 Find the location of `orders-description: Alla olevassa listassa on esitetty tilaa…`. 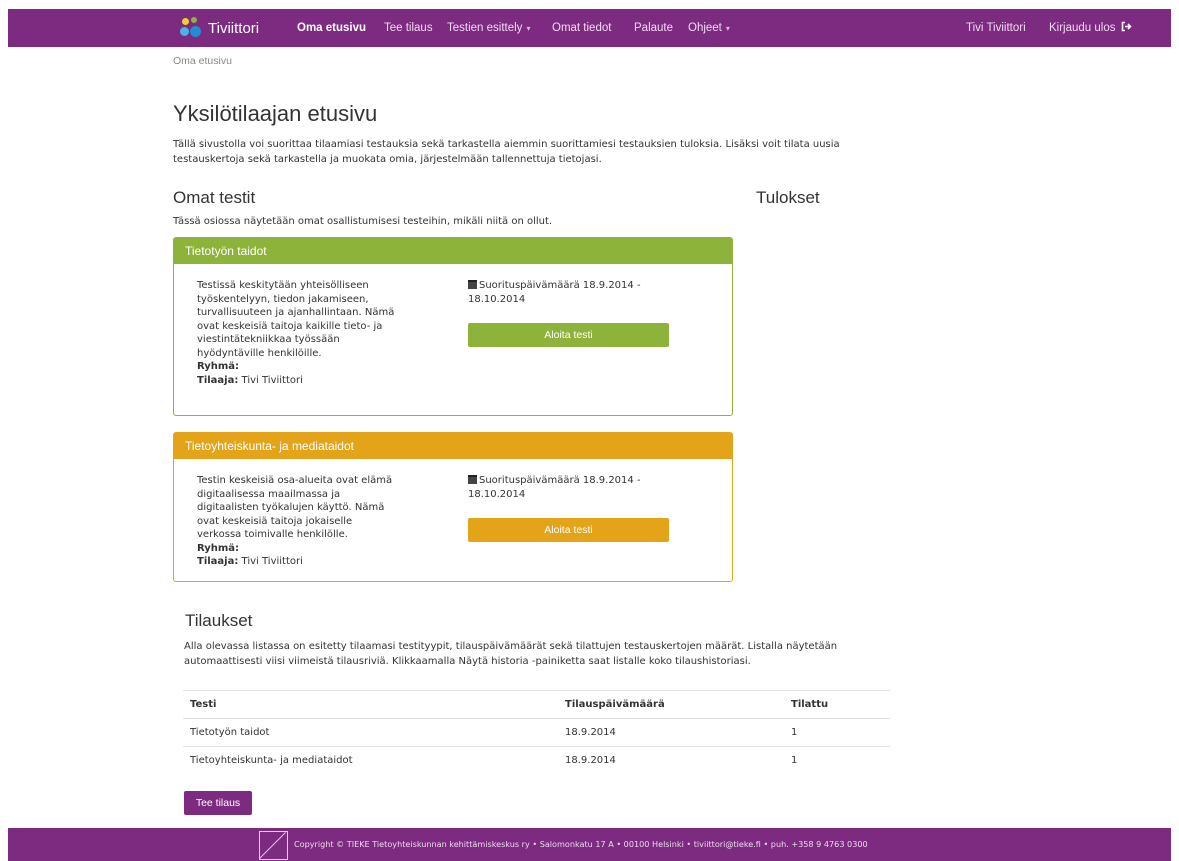

orders-description: Alla olevassa listassa on esitetty tilaa… is located at coordinates (511, 654).